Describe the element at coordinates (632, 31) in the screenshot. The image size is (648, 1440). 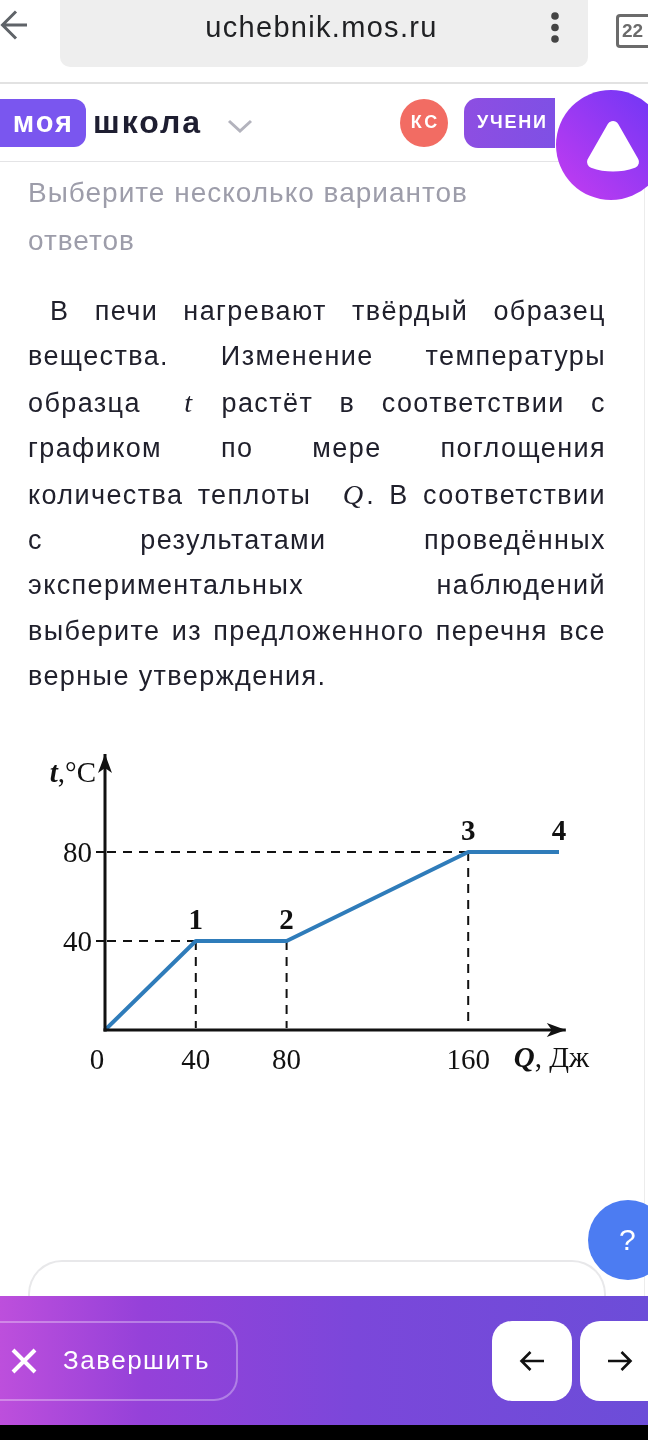
I see `tabs-button: 22` at that location.